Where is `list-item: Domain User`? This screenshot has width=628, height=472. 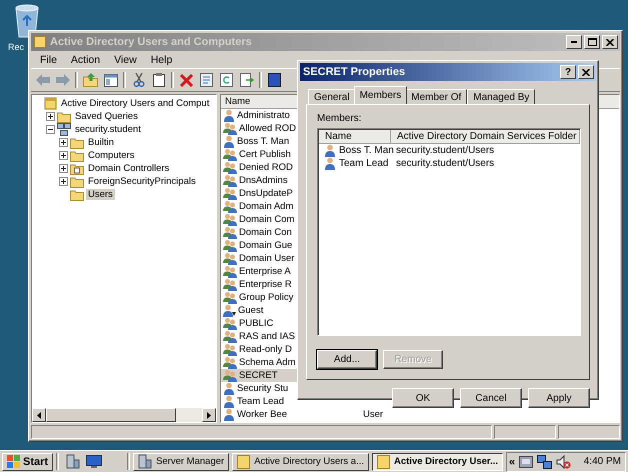
list-item: Domain User is located at coordinates (261, 258).